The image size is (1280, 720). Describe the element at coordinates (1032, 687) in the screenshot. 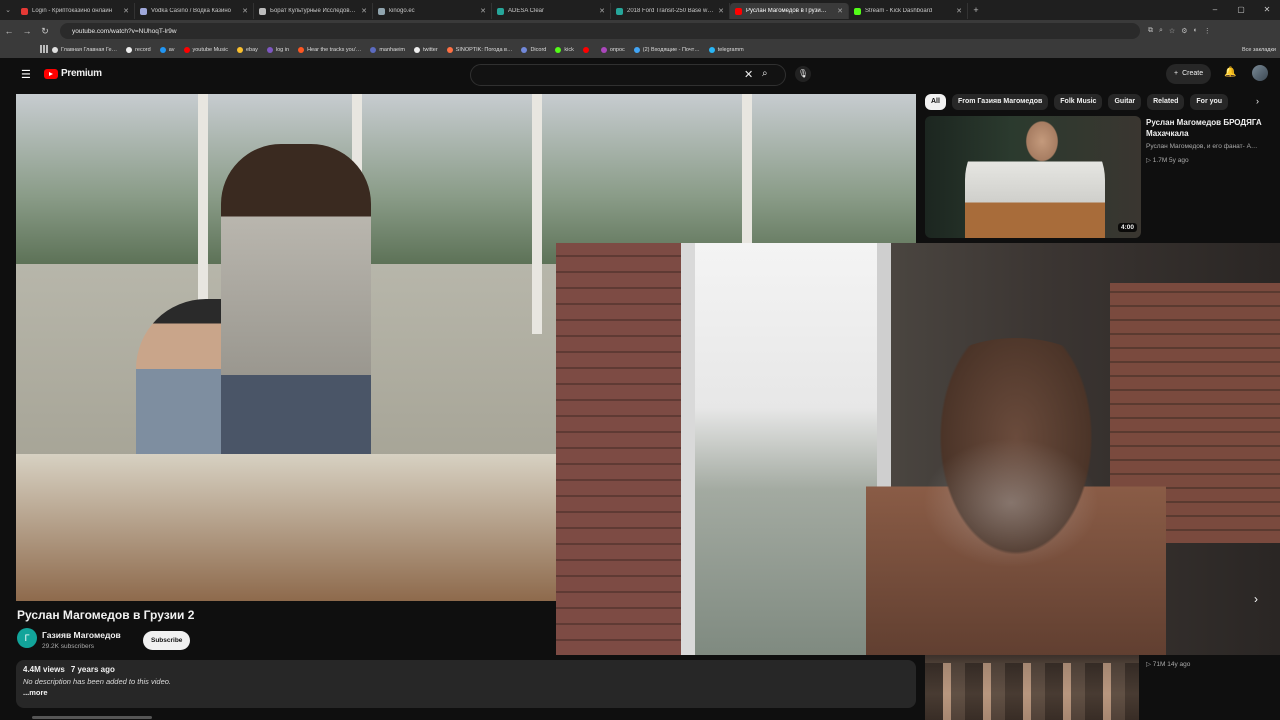

I see `recommendation-thumbnail` at that location.